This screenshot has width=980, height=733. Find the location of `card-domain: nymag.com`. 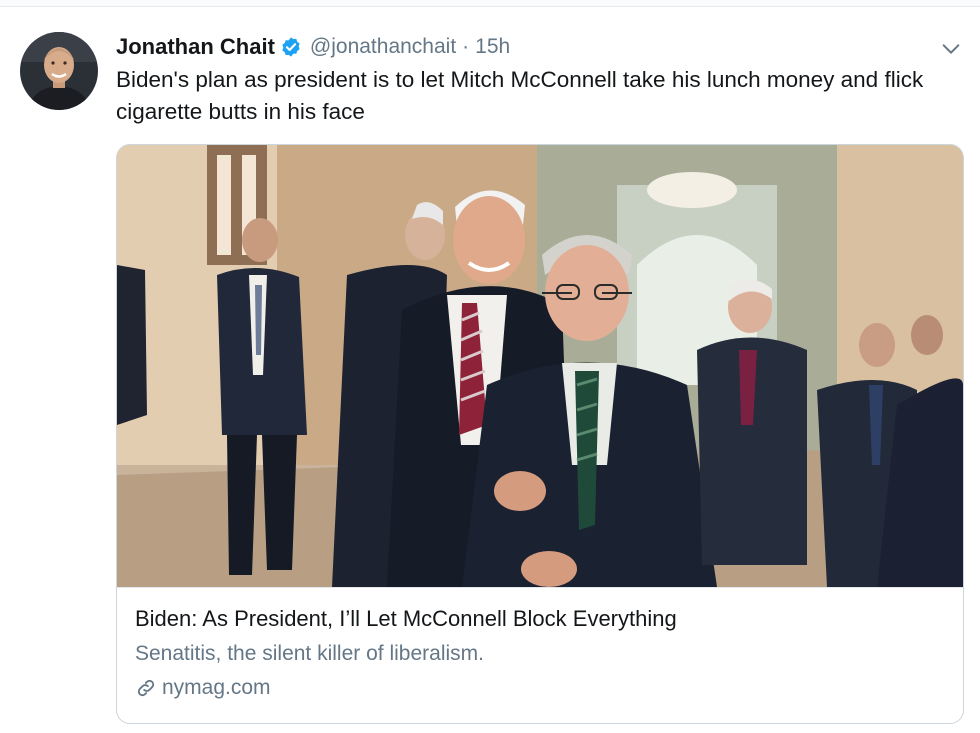

card-domain: nymag.com is located at coordinates (203, 688).